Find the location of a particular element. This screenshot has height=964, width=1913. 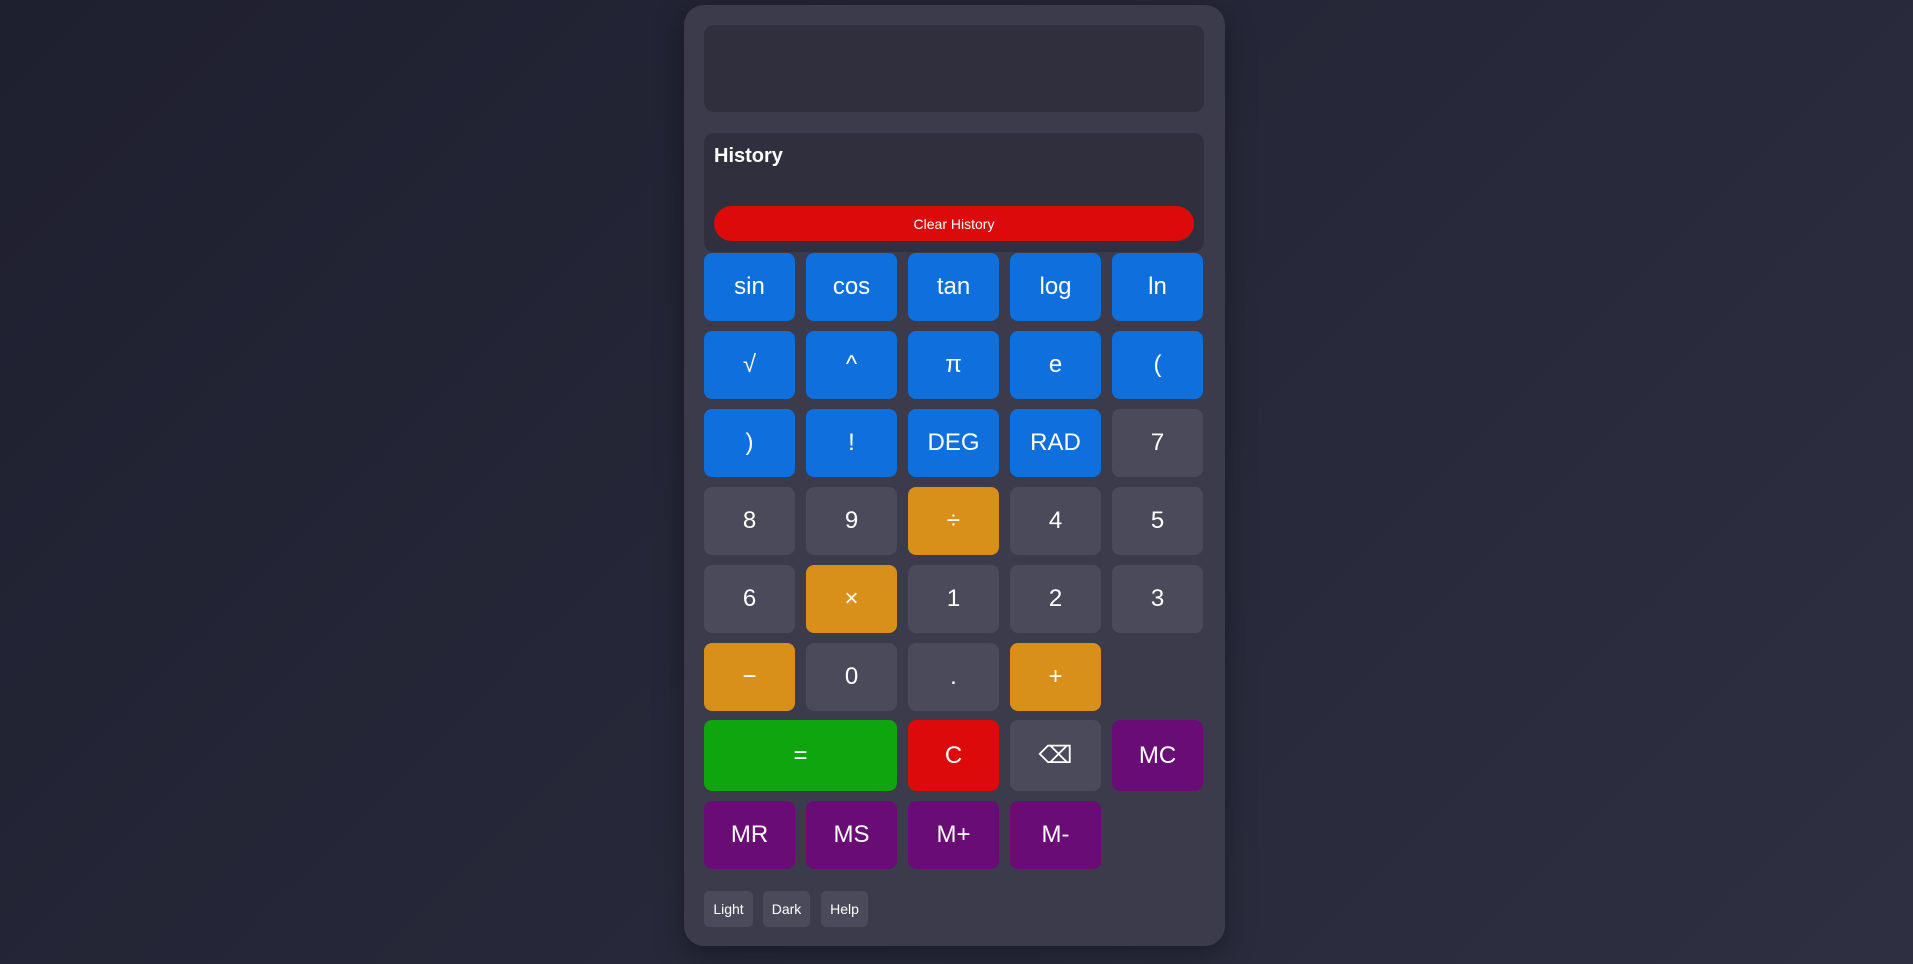

memory-recall-button: MR is located at coordinates (749, 835).